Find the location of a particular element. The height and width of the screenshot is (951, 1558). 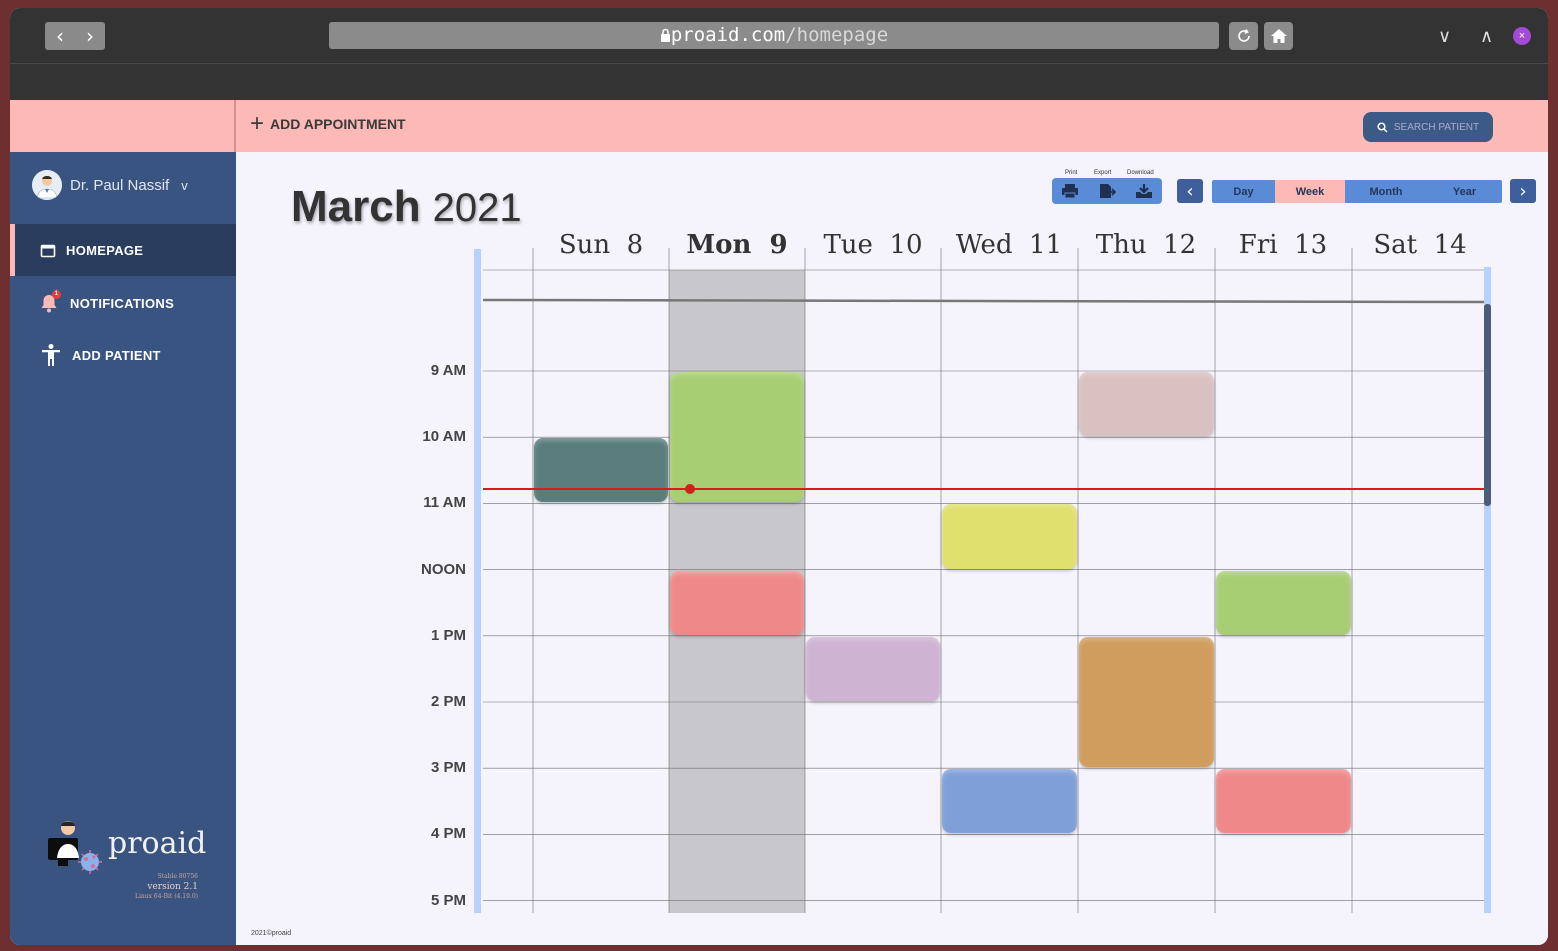

current-time-dot is located at coordinates (690, 488).